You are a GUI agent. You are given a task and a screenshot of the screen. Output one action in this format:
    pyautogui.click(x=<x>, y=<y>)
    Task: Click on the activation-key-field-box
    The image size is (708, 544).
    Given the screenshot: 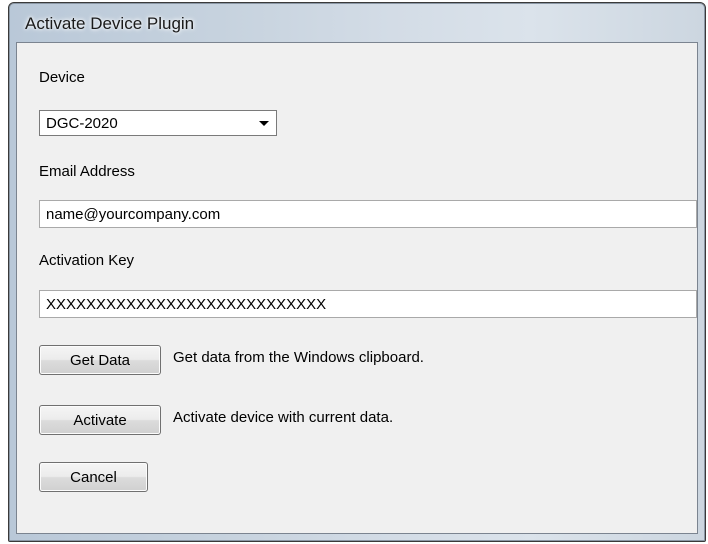 What is the action you would take?
    pyautogui.click(x=368, y=304)
    